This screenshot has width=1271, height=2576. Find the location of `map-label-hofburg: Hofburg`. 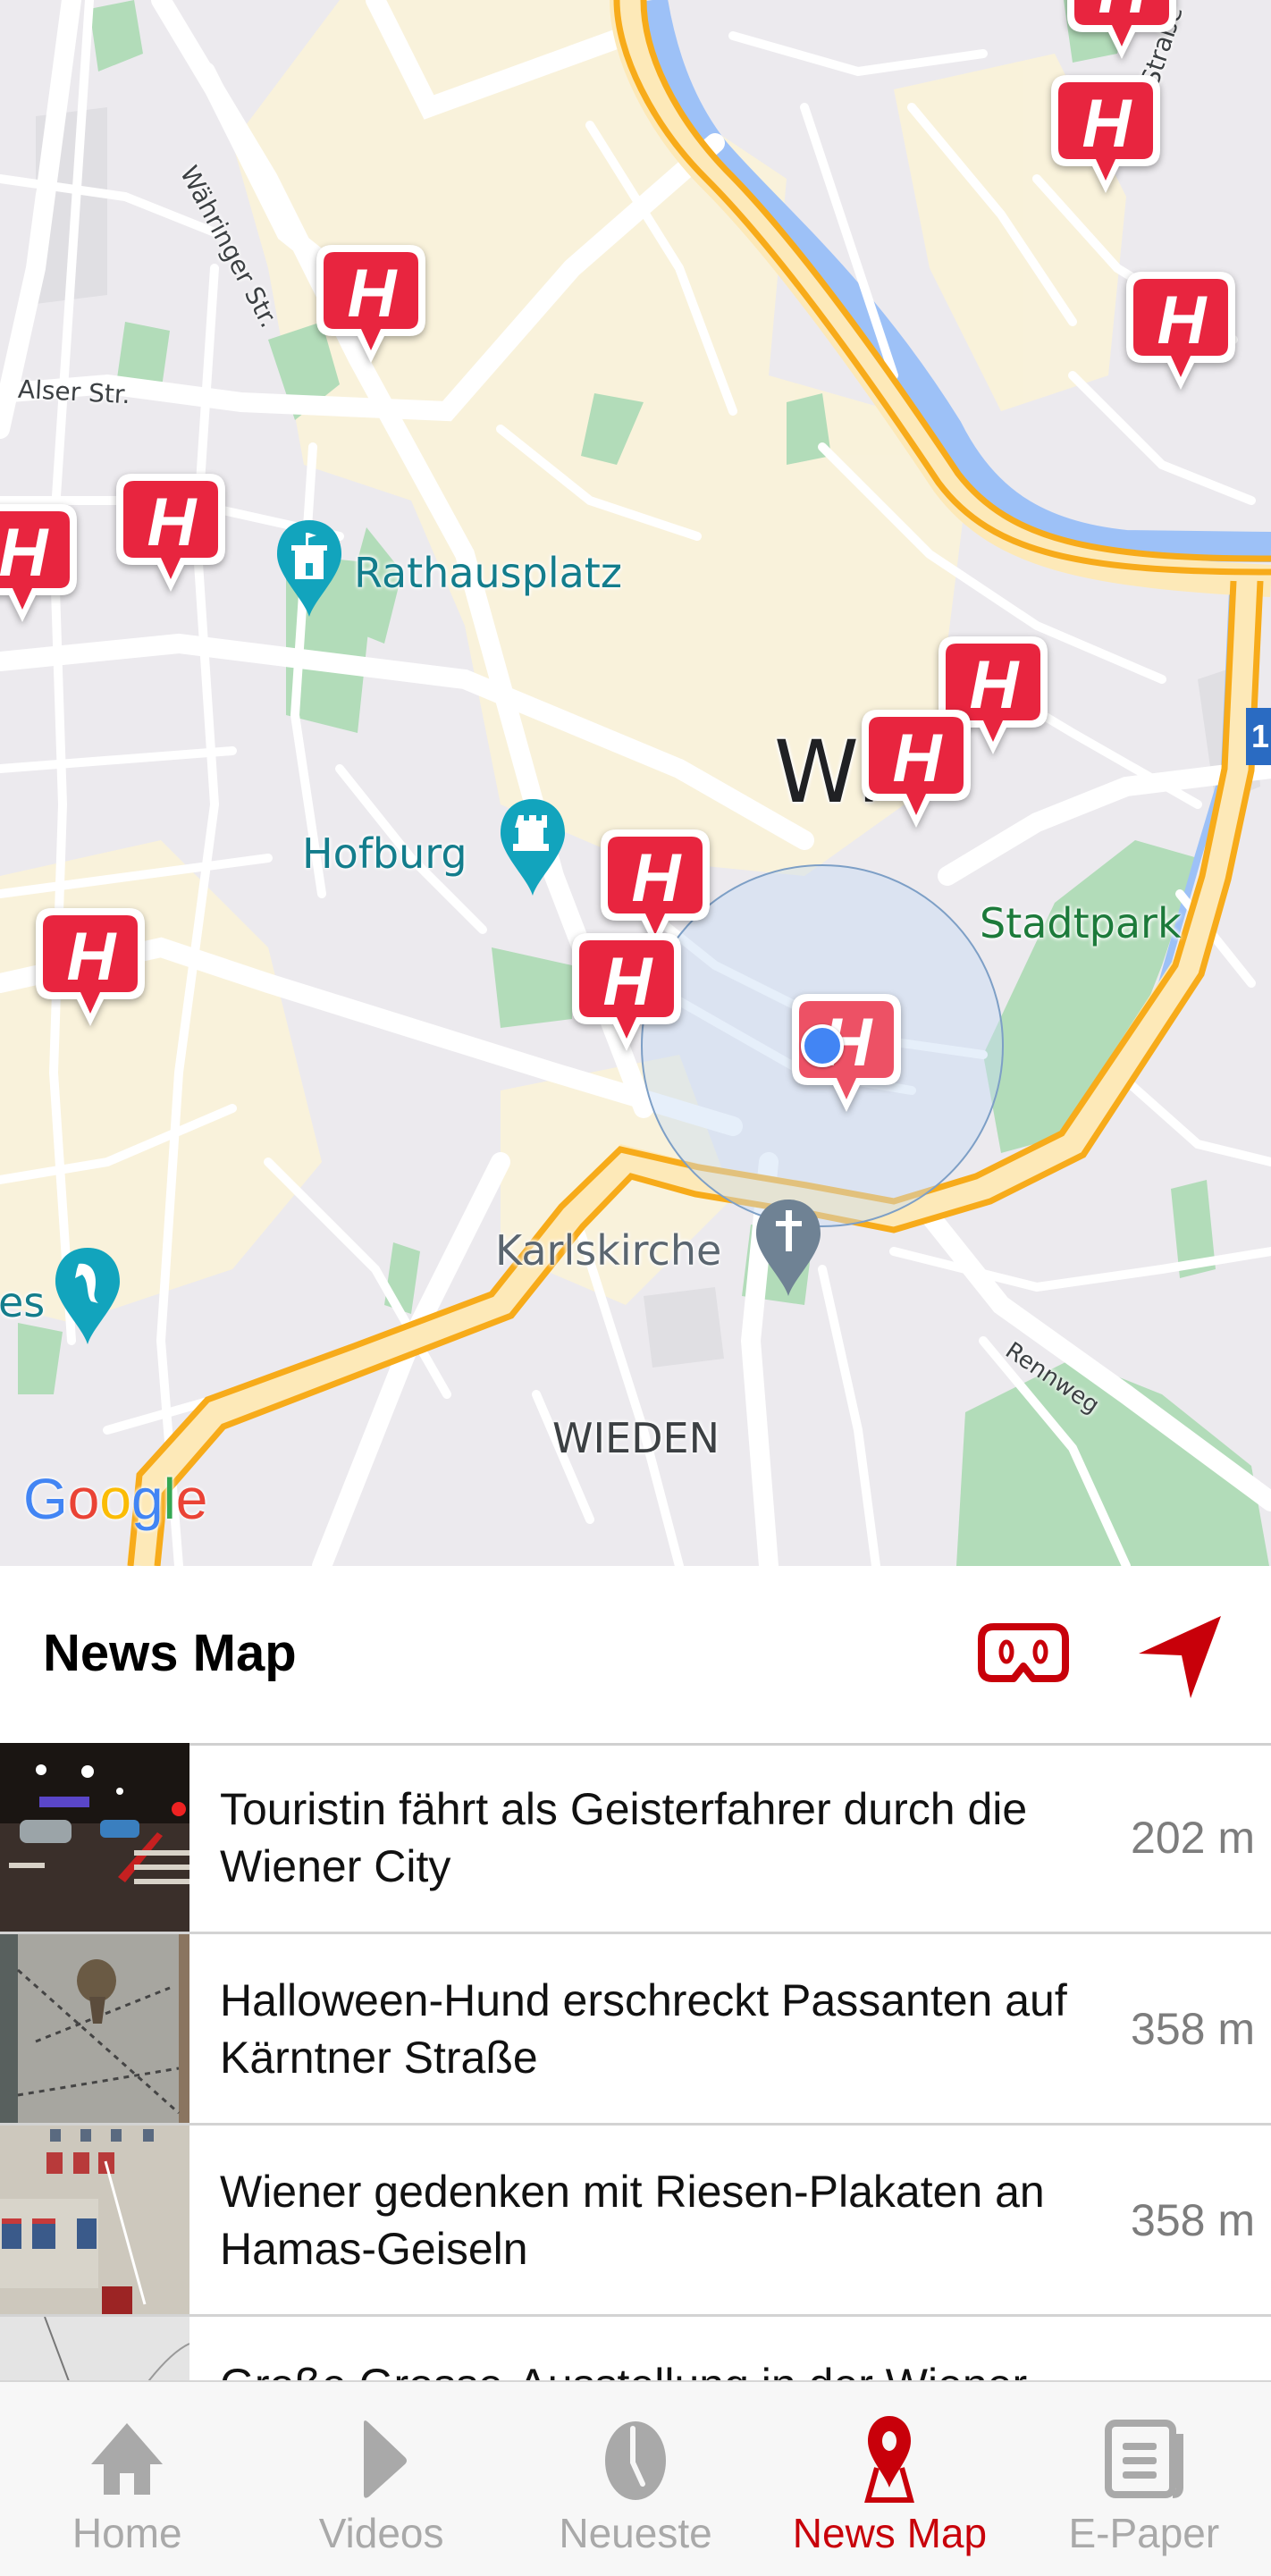

map-label-hofburg: Hofburg is located at coordinates (384, 854).